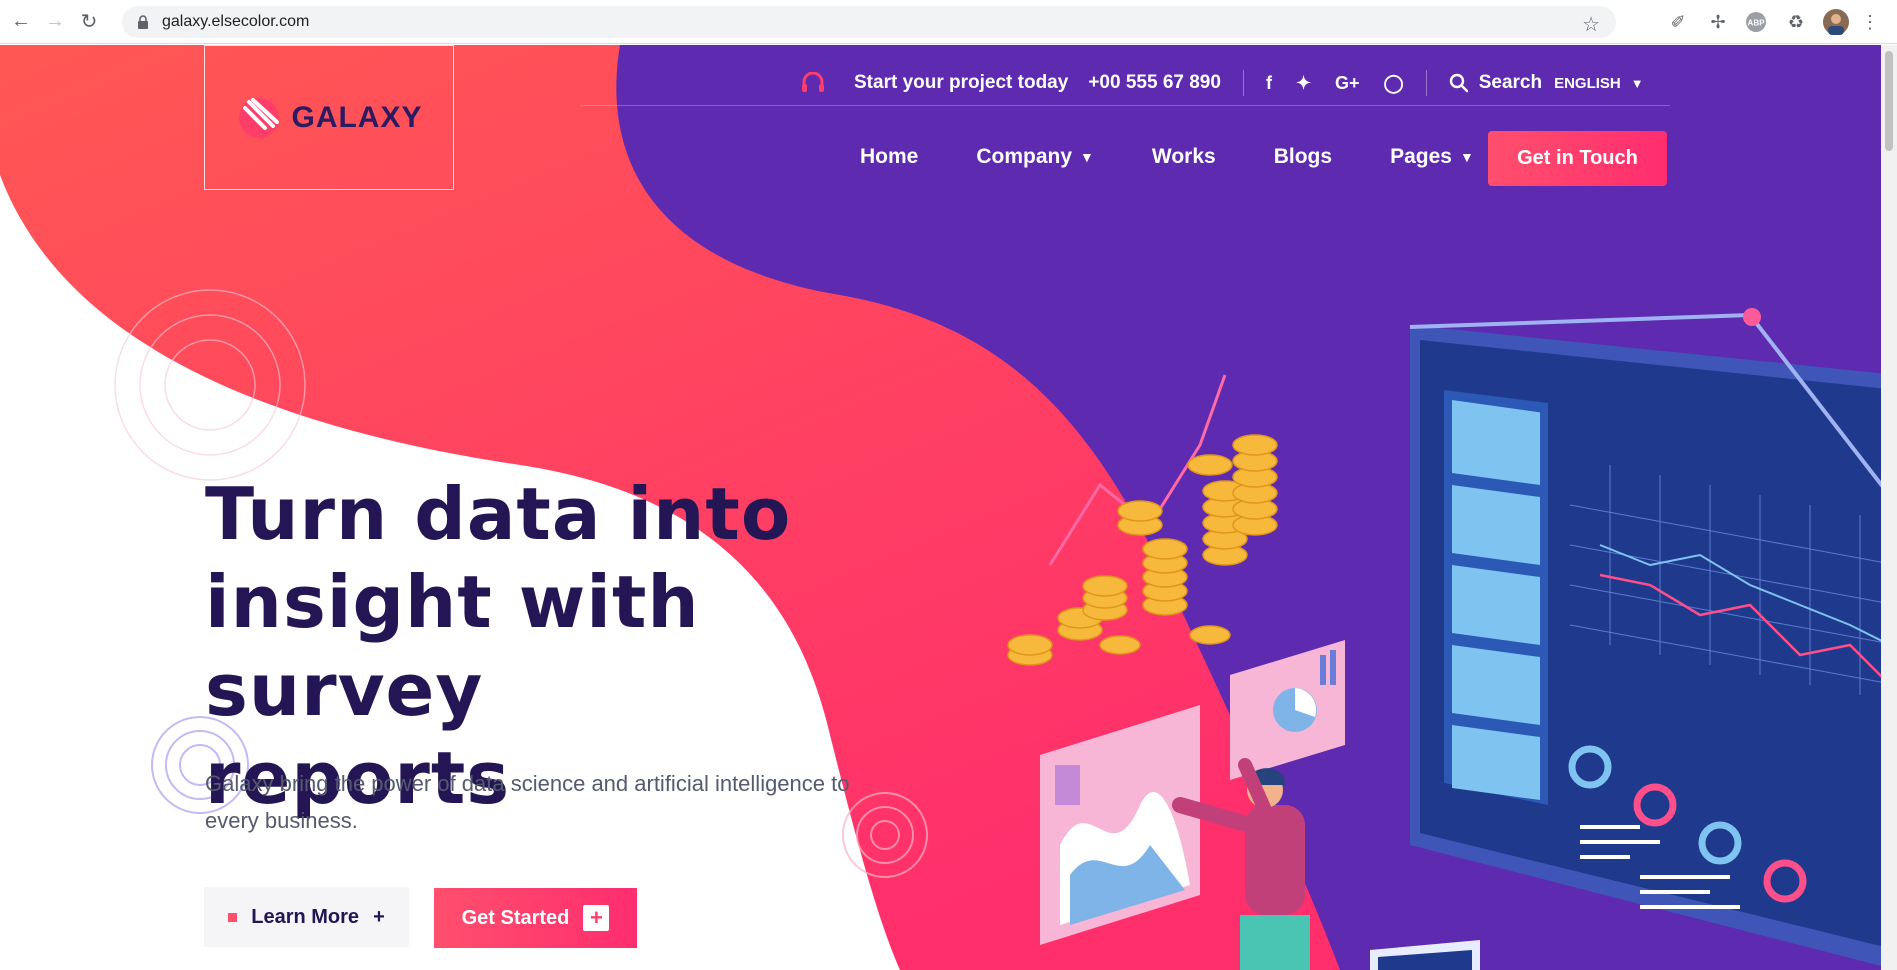  I want to click on nav-item-label: Blogs, so click(1303, 156).